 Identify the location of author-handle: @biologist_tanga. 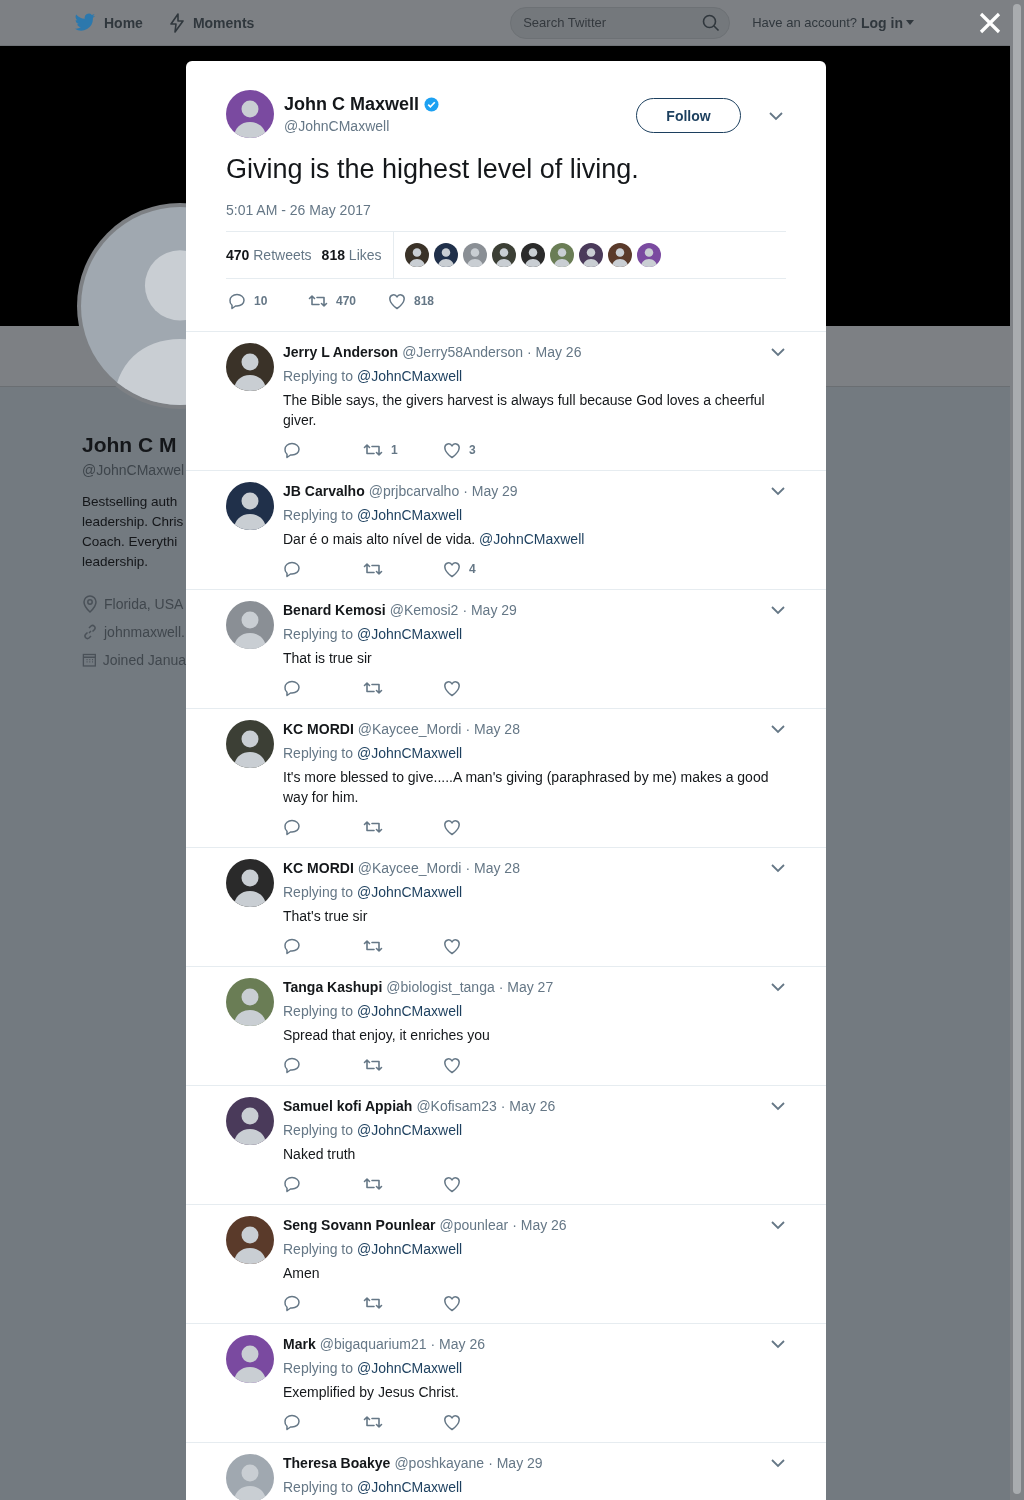
(440, 987).